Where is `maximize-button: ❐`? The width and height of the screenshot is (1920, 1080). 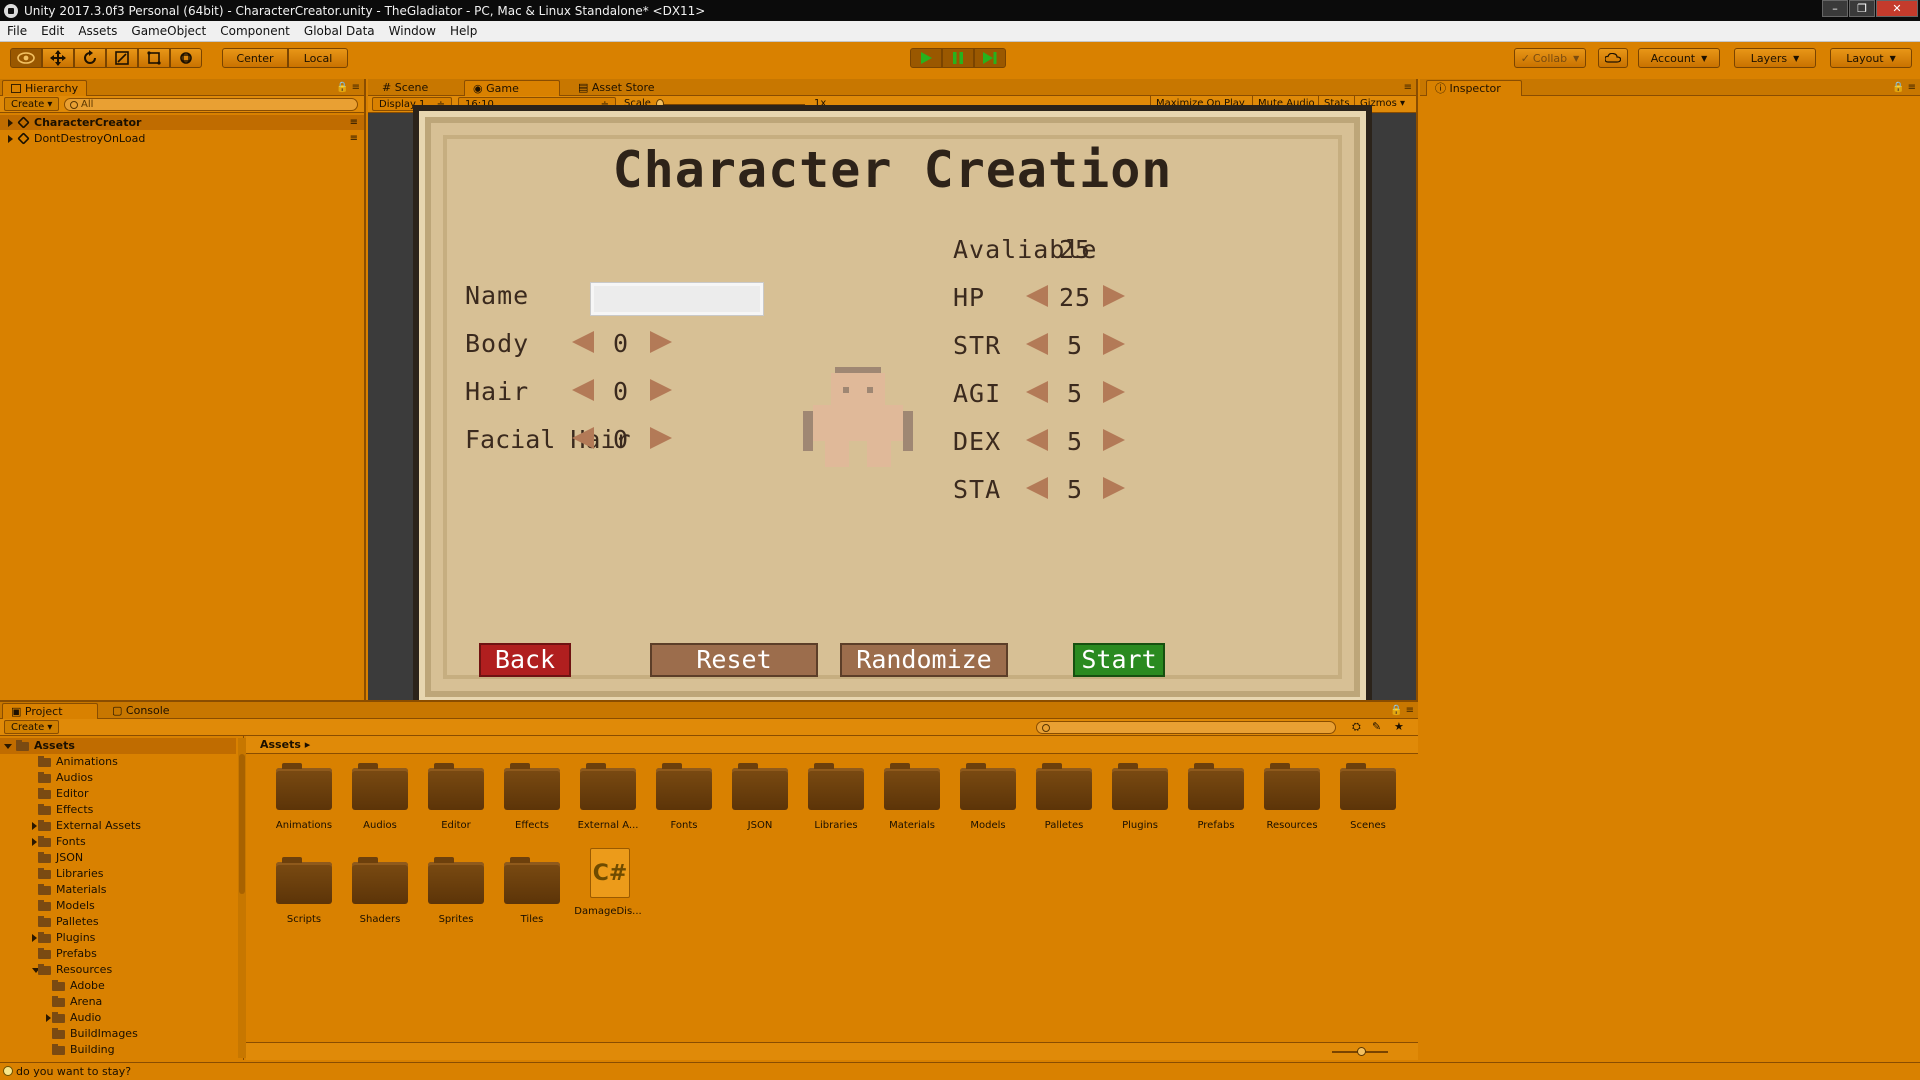
maximize-button: ❐ is located at coordinates (1862, 8).